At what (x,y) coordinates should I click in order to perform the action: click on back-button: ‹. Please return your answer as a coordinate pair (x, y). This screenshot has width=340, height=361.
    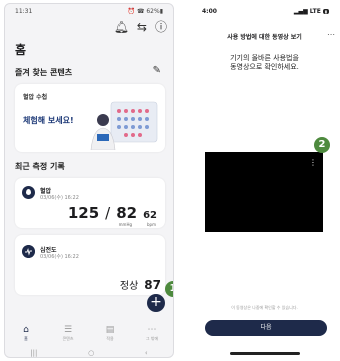
    Looking at the image, I should click on (146, 353).